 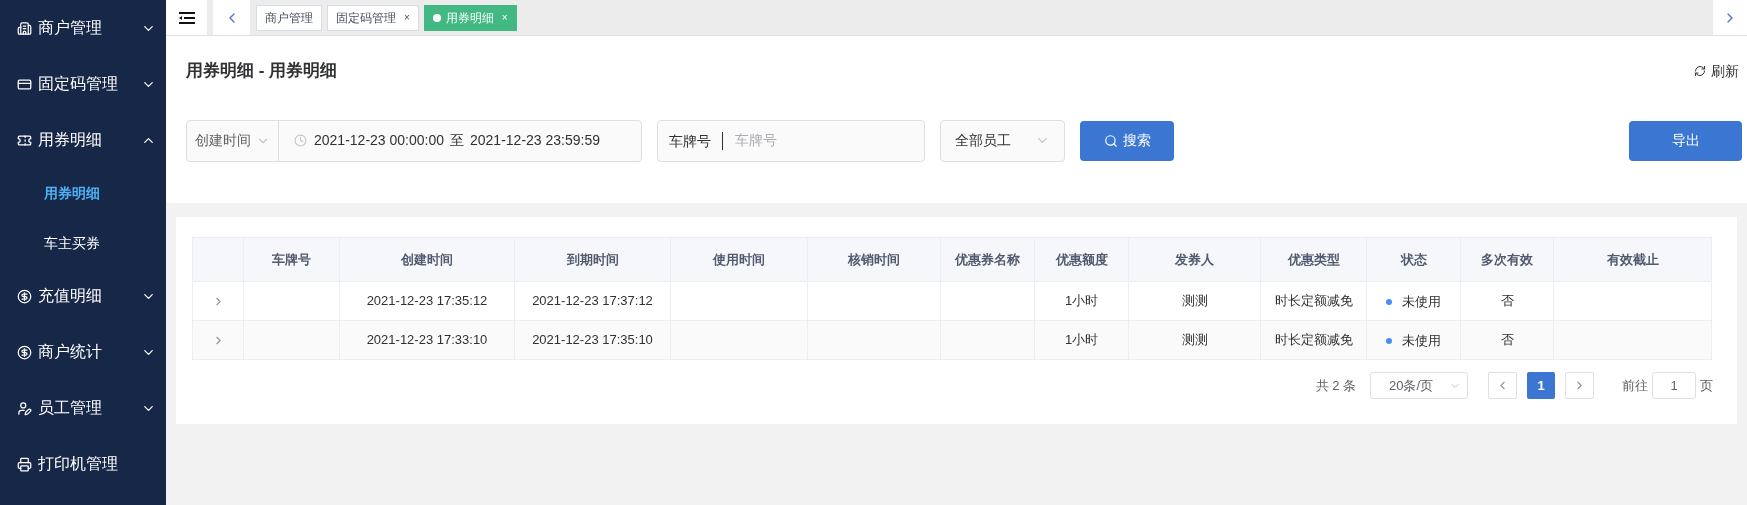 What do you see at coordinates (24, 408) in the screenshot?
I see `user-icon` at bounding box center [24, 408].